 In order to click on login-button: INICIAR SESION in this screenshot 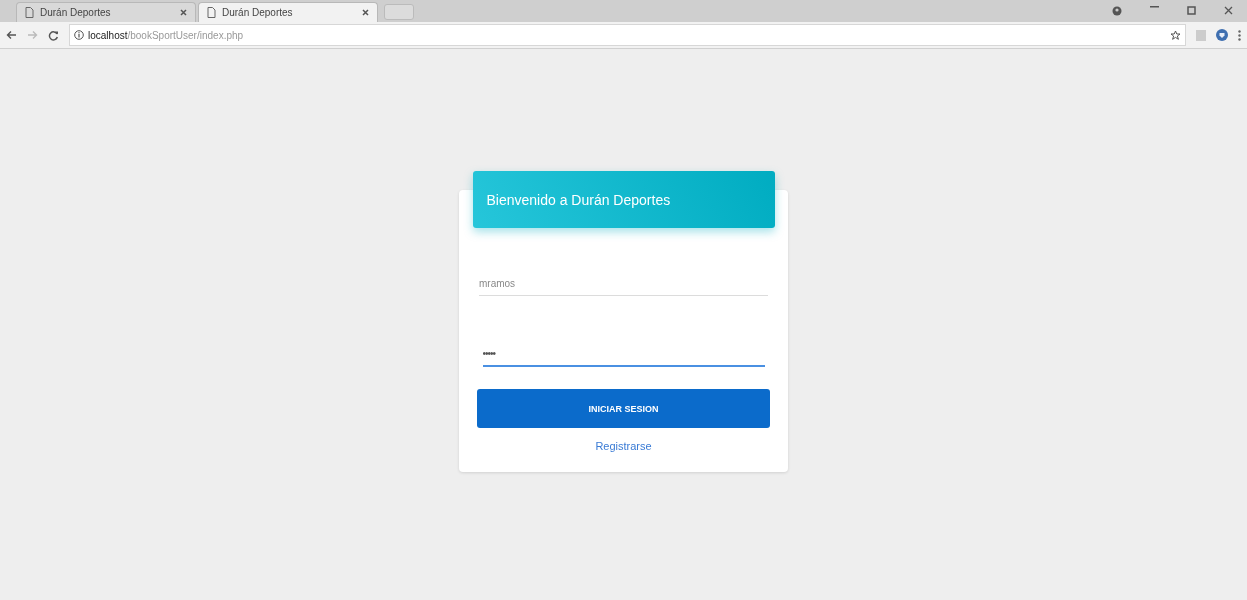, I will do `click(623, 408)`.